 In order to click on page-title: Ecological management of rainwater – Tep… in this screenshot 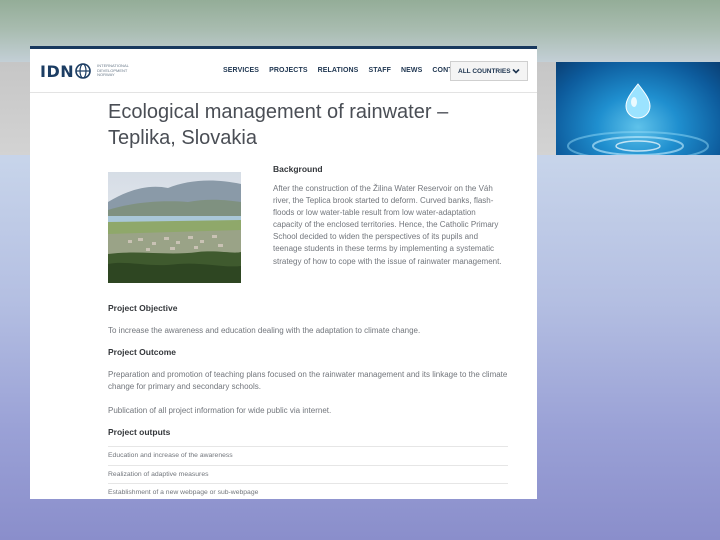, I will do `click(318, 125)`.